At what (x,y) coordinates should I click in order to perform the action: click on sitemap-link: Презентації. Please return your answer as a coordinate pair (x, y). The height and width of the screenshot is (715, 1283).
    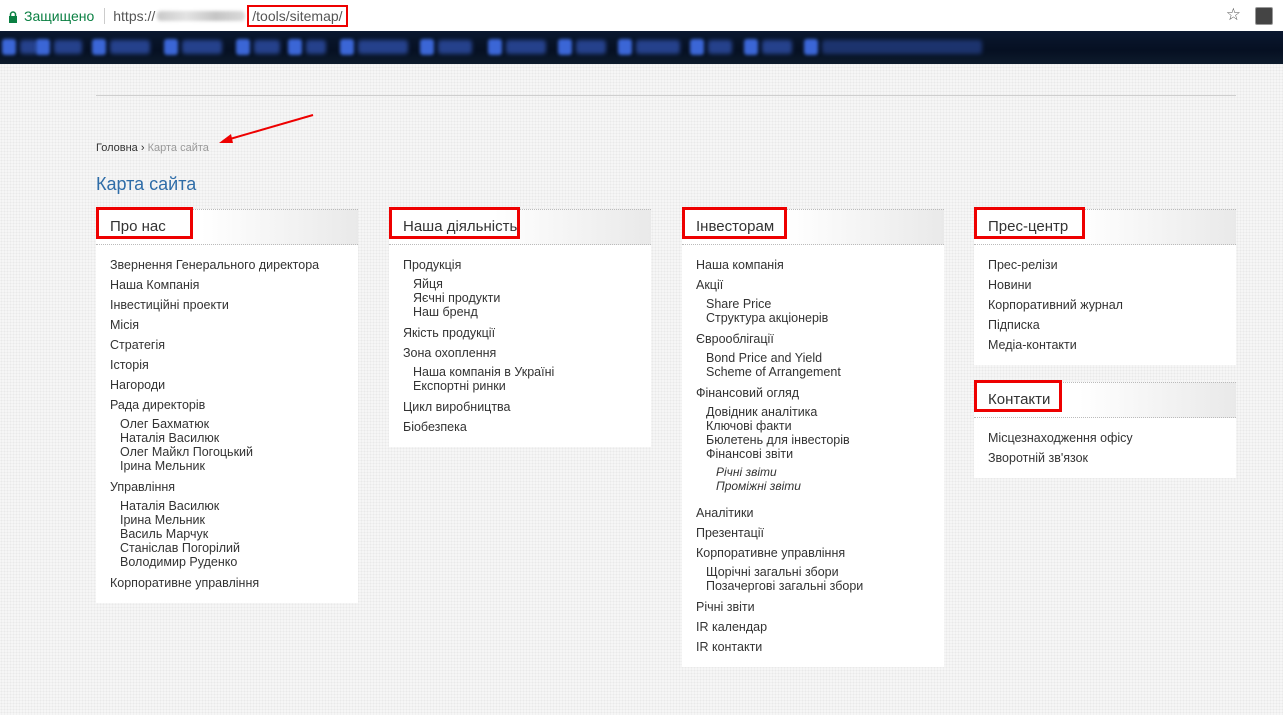
    Looking at the image, I should click on (813, 533).